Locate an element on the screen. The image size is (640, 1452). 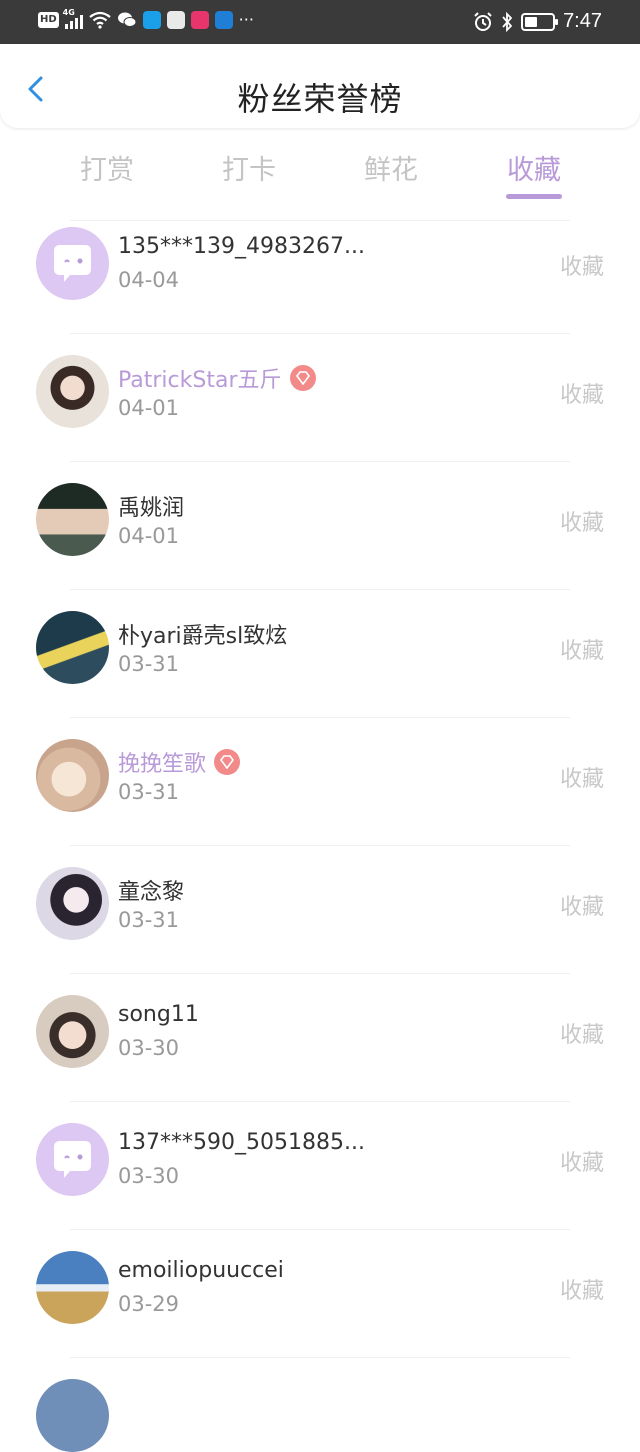
tab-flowers: 鲜花 is located at coordinates (391, 167).